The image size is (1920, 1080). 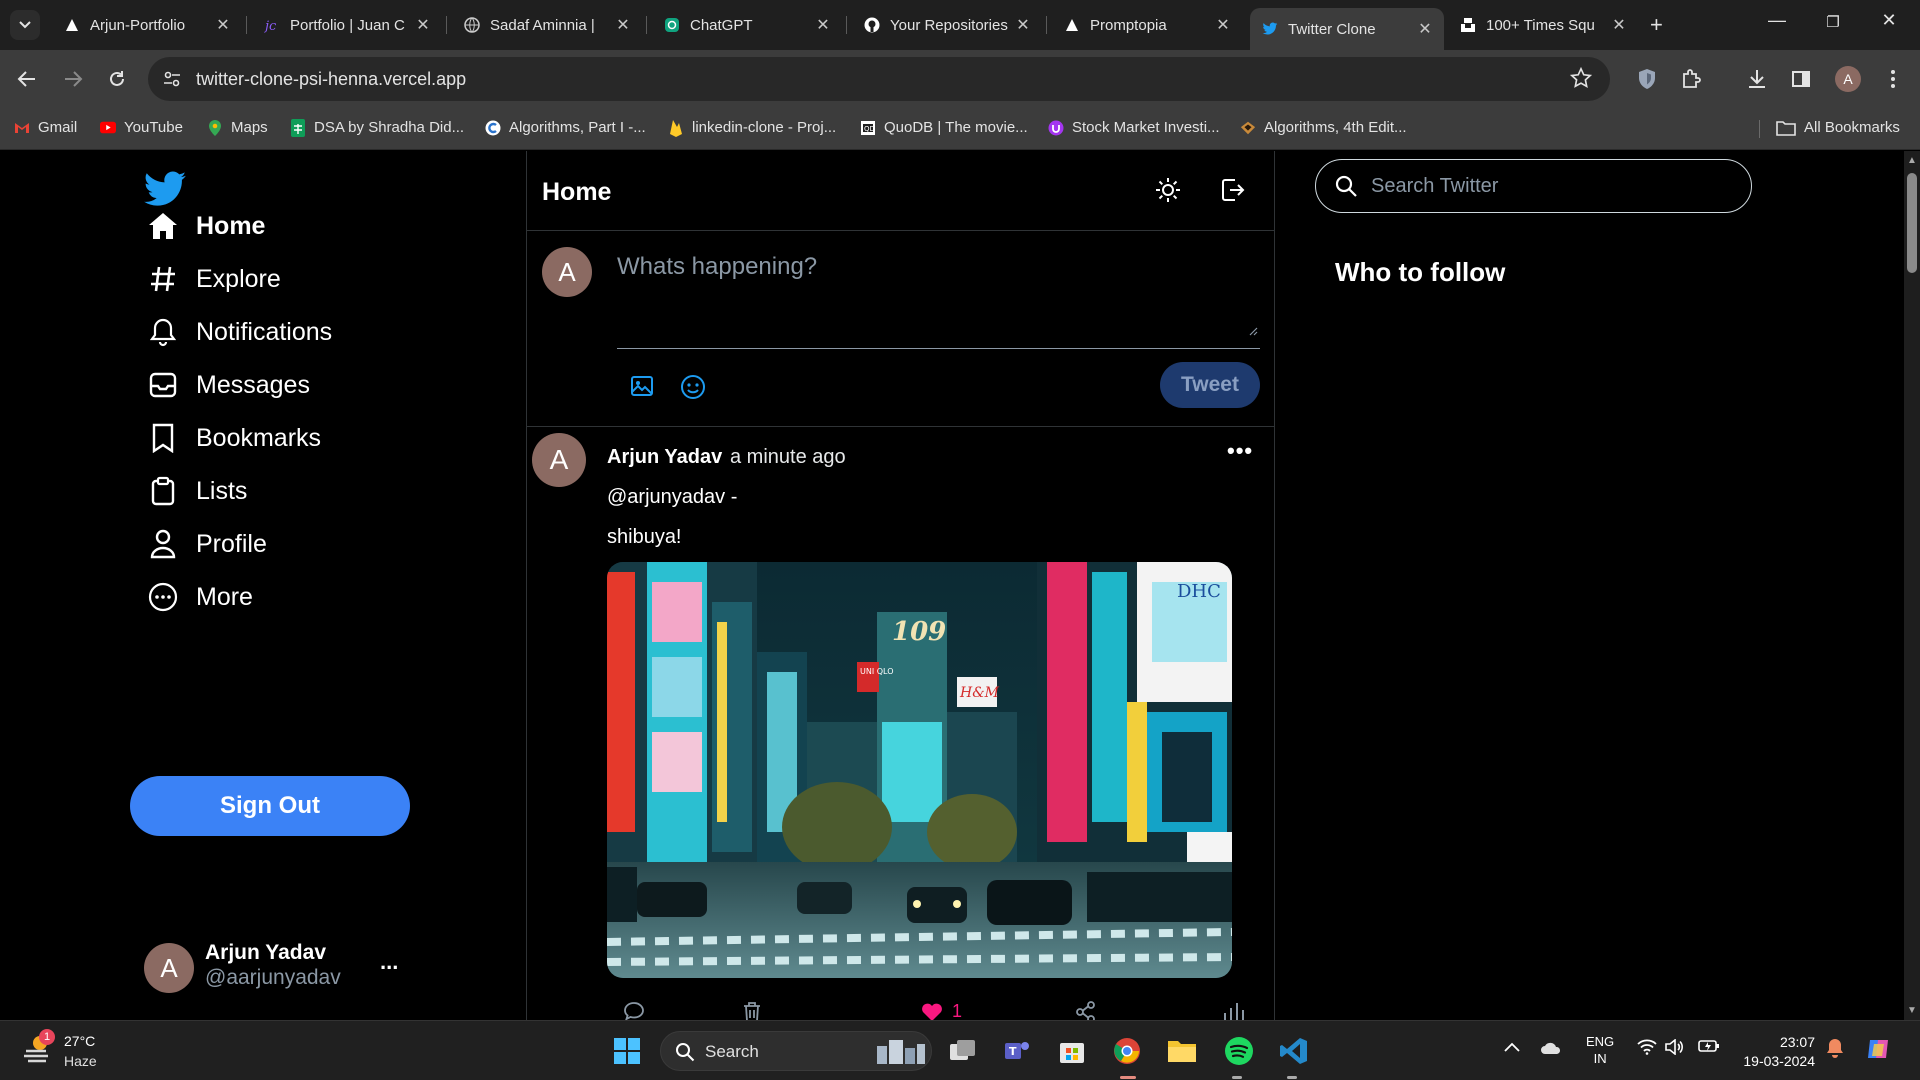 I want to click on address-bar: twitter-clone-psi-henna.vercel.app, so click(x=879, y=79).